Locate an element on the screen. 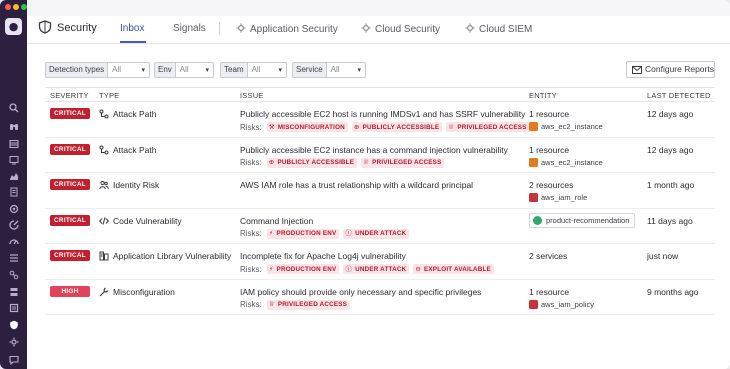  minimize-window-button is located at coordinates (16, 7).